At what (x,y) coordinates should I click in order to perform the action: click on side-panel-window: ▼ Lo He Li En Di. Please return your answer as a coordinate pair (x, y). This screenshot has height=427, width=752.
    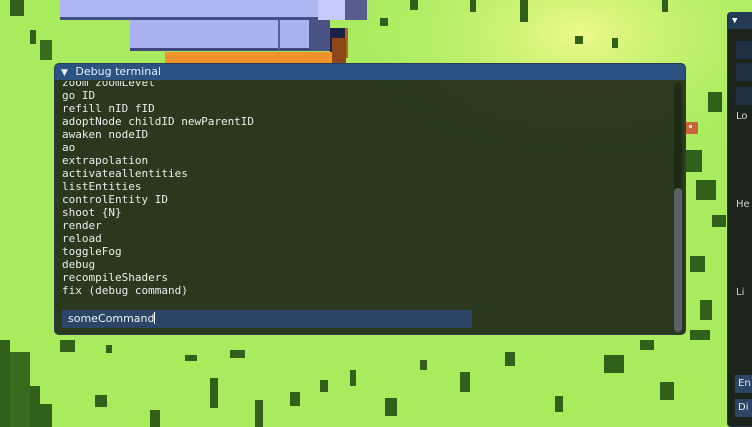
    Looking at the image, I should click on (739, 219).